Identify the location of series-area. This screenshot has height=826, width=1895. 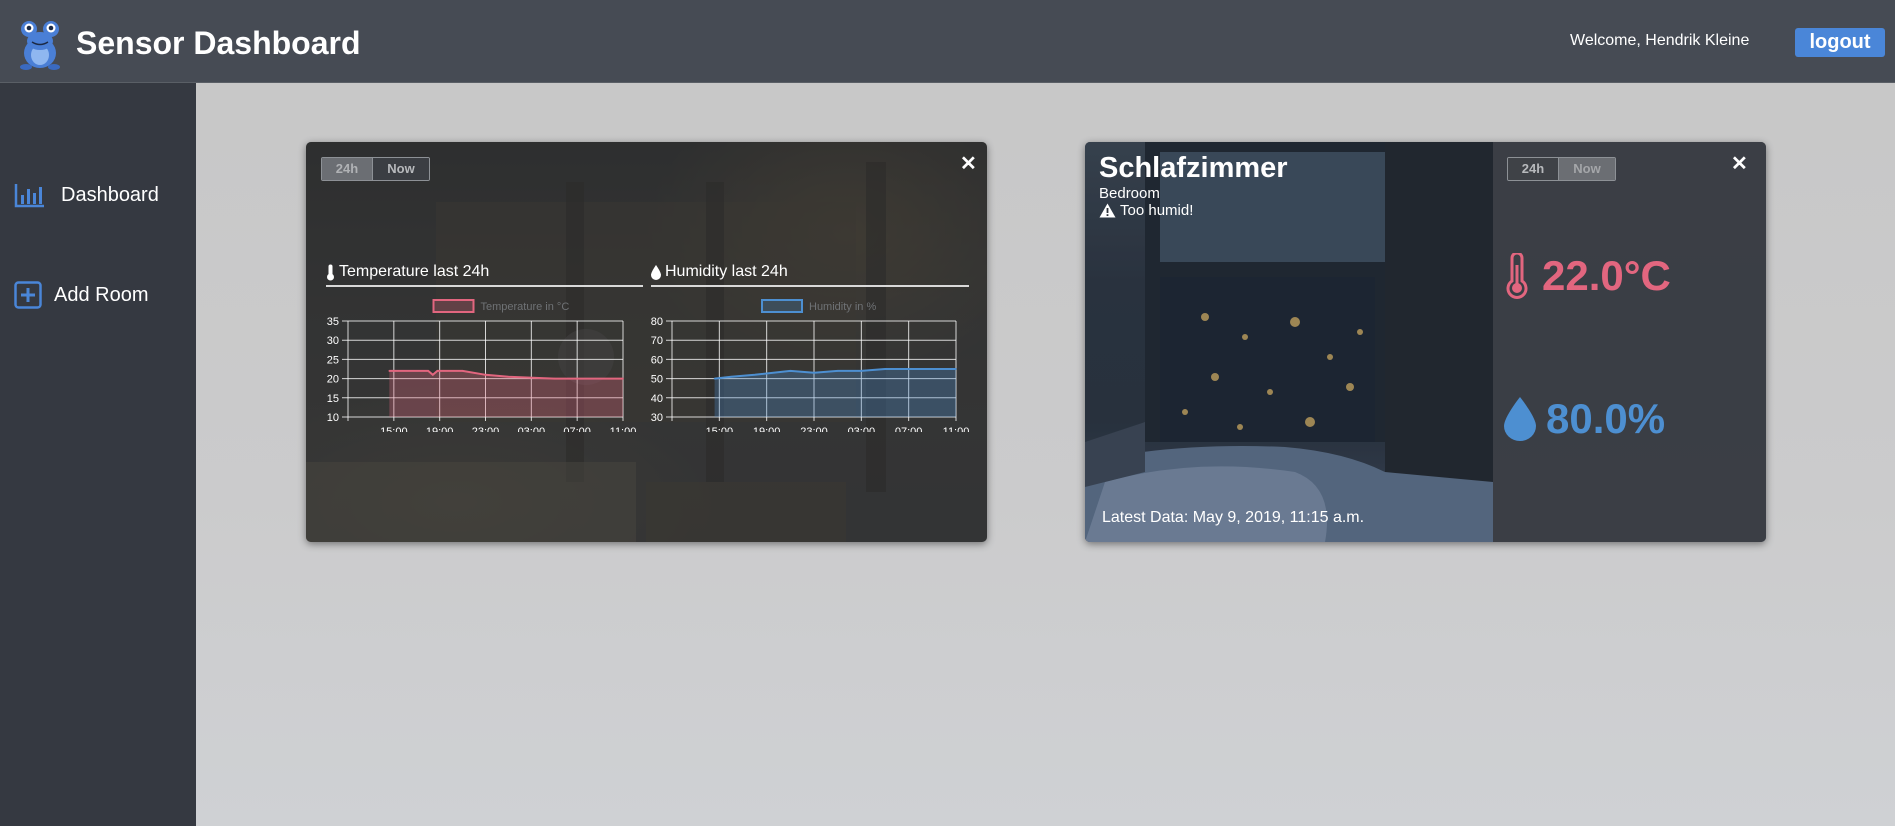
(835, 393).